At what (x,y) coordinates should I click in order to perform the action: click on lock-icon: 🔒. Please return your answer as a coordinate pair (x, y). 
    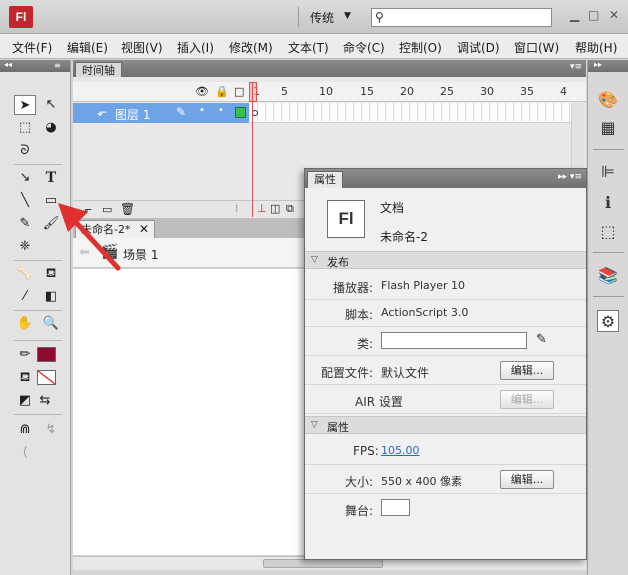
    Looking at the image, I should click on (222, 91).